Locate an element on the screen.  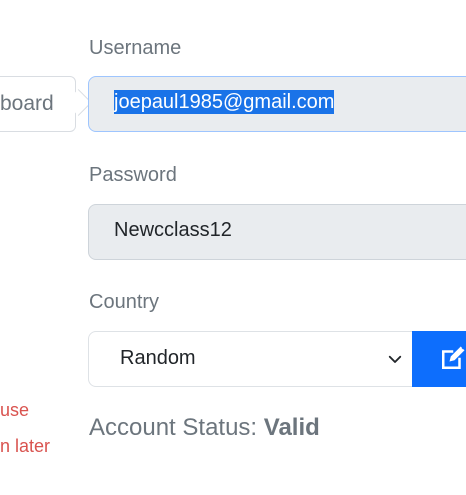
error-note-line-2: n later is located at coordinates (25, 446).